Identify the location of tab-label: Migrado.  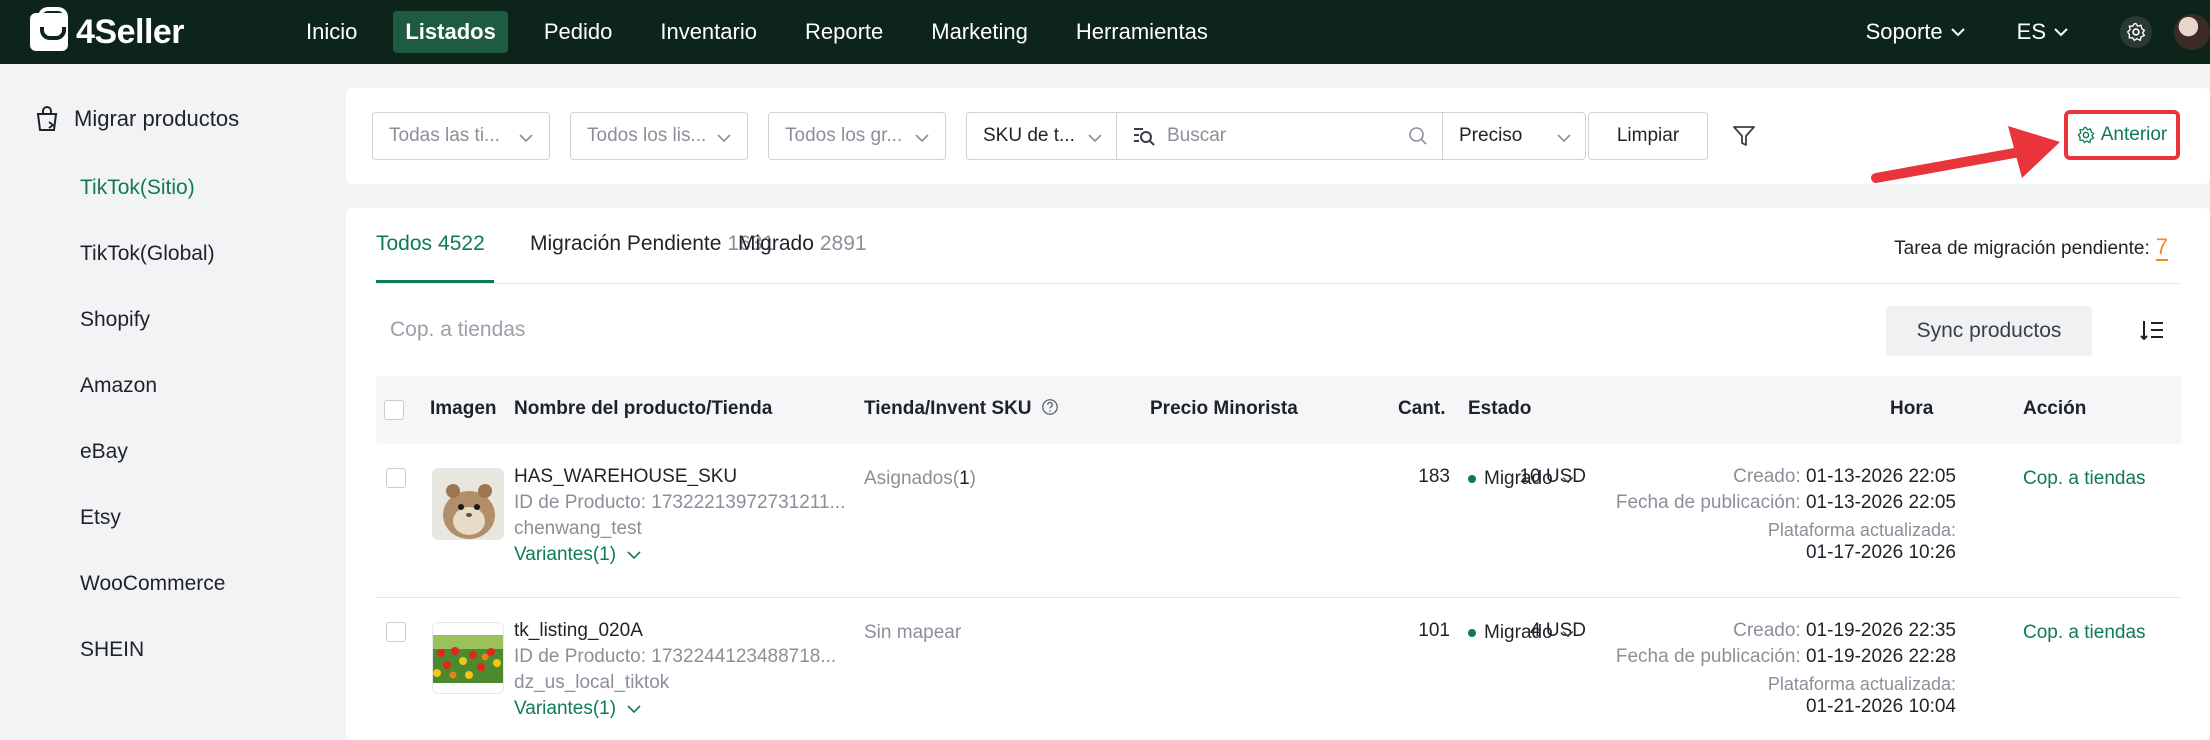
(776, 243).